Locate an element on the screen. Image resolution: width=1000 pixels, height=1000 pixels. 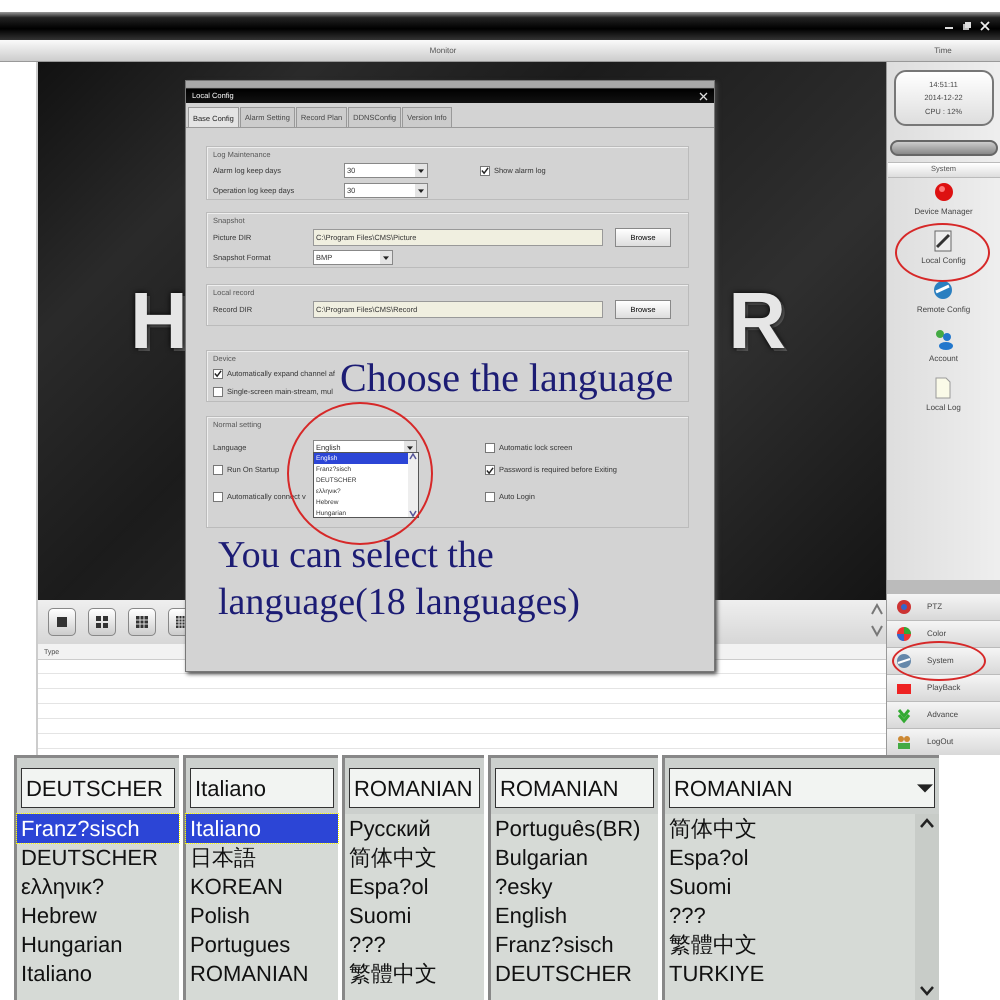
dropdown-option: Bulgarian is located at coordinates (574, 857).